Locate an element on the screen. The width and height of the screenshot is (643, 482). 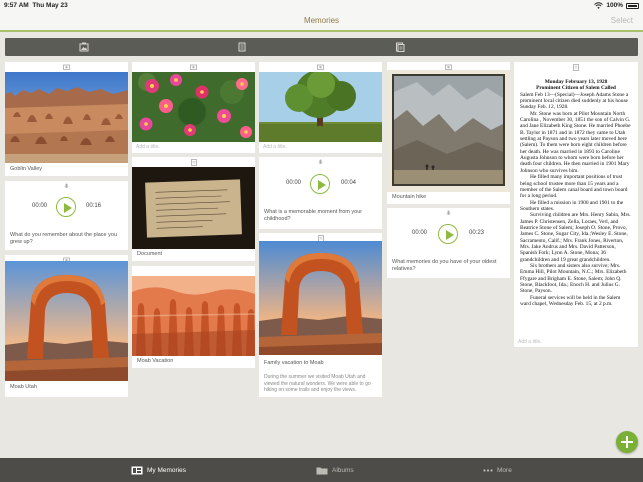
tab-albums: Albums is located at coordinates (335, 470).